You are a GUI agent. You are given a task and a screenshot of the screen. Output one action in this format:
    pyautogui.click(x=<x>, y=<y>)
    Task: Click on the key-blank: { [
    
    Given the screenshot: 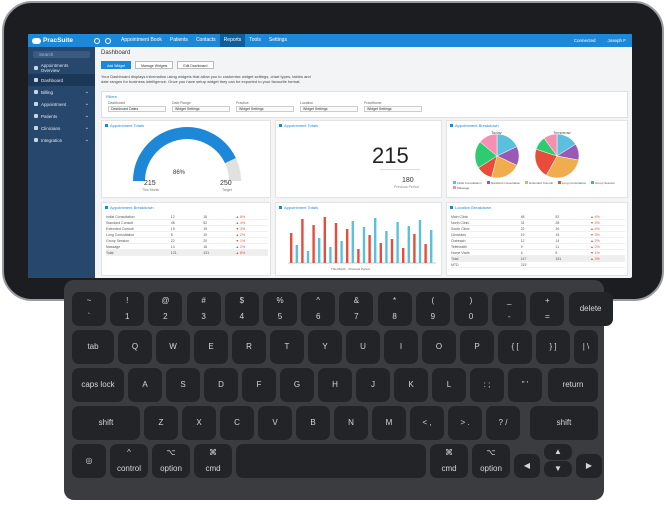 What is the action you would take?
    pyautogui.click(x=515, y=347)
    